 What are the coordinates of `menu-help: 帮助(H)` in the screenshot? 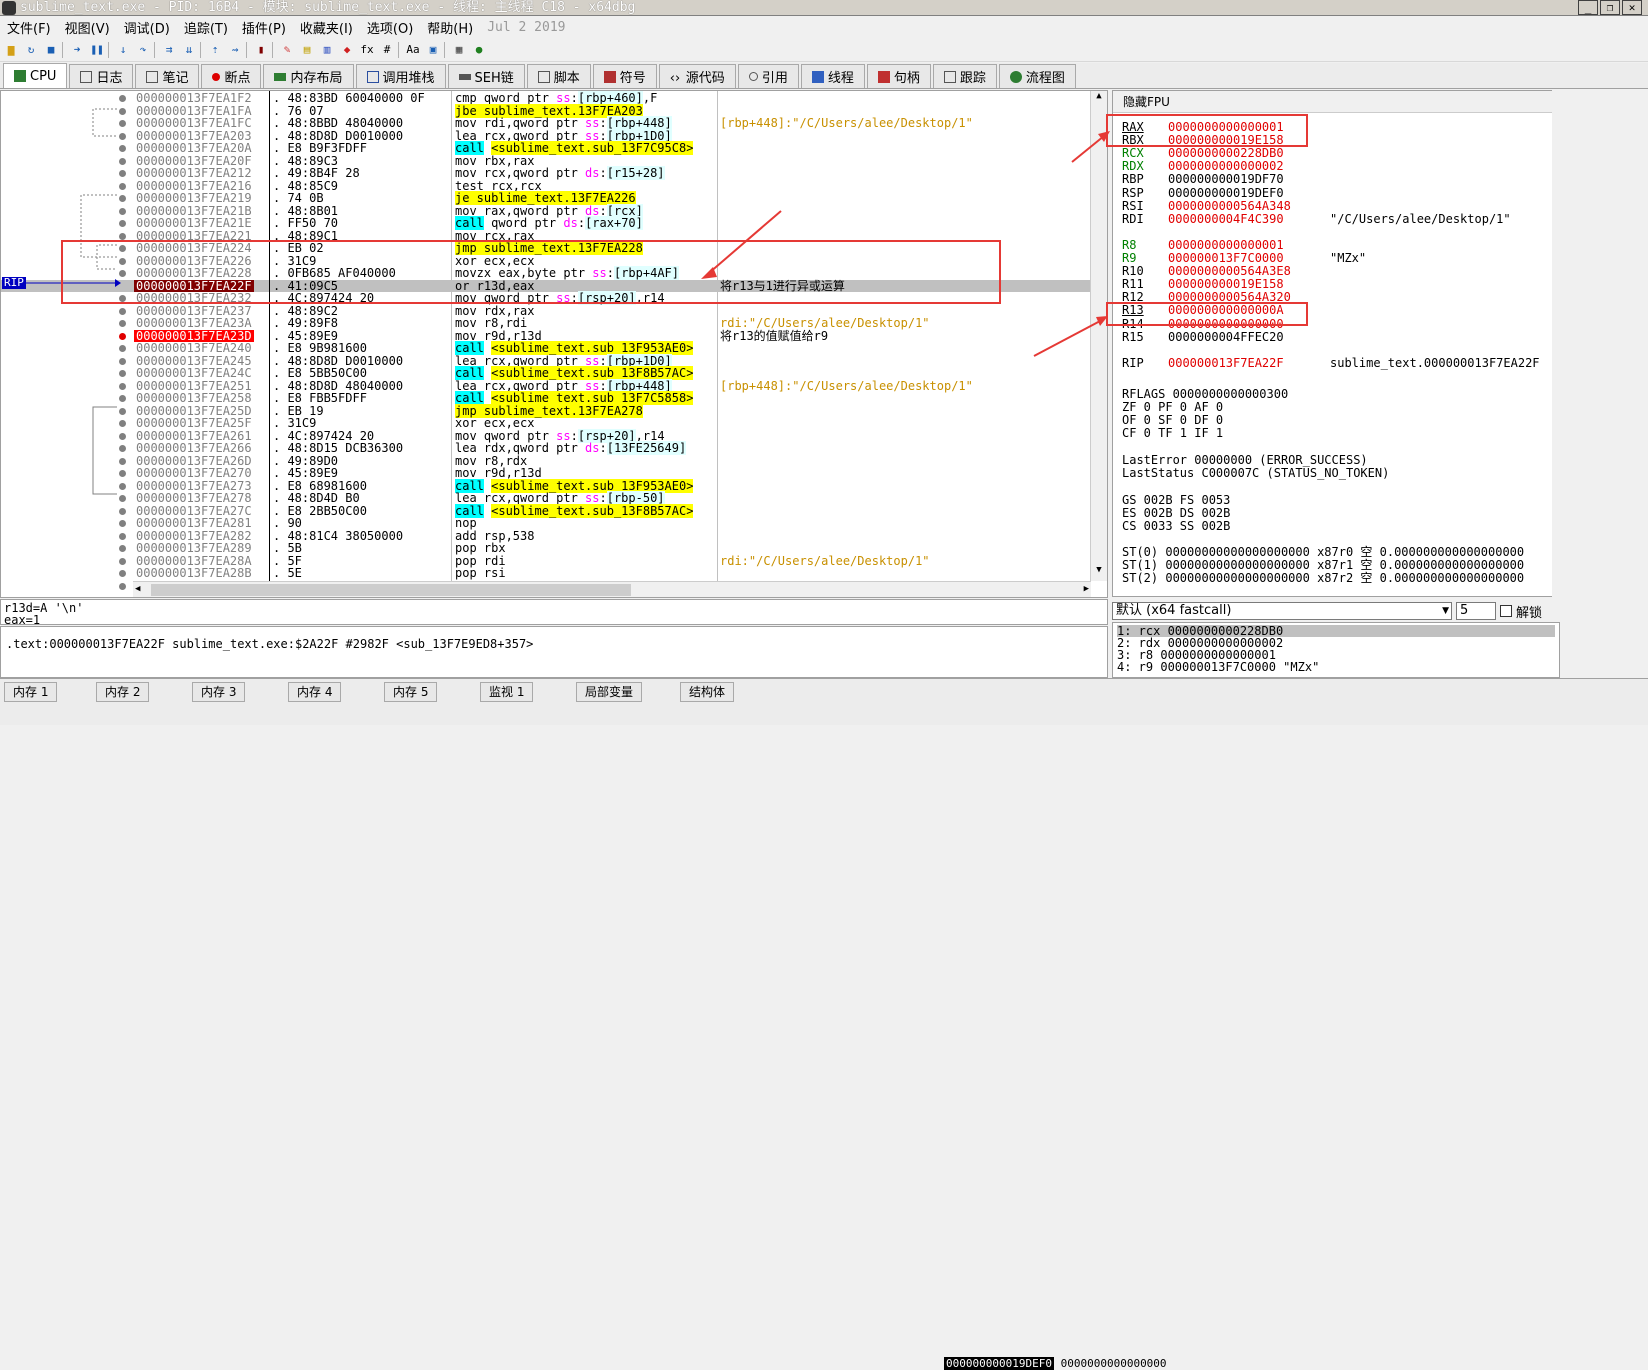 It's located at (450, 27).